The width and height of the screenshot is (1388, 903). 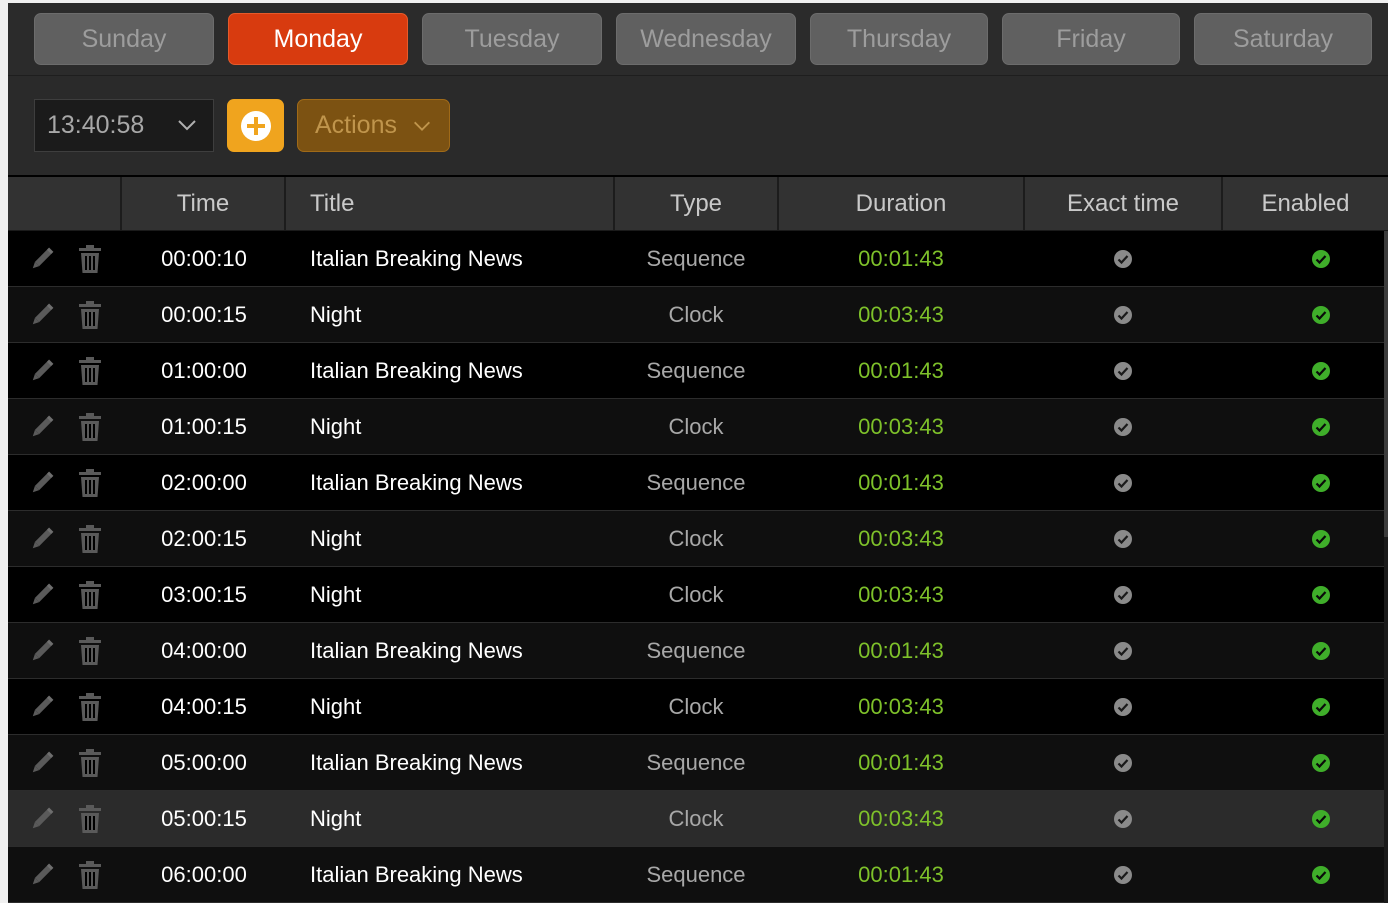 I want to click on row-time: 00:00:15, so click(x=204, y=314).